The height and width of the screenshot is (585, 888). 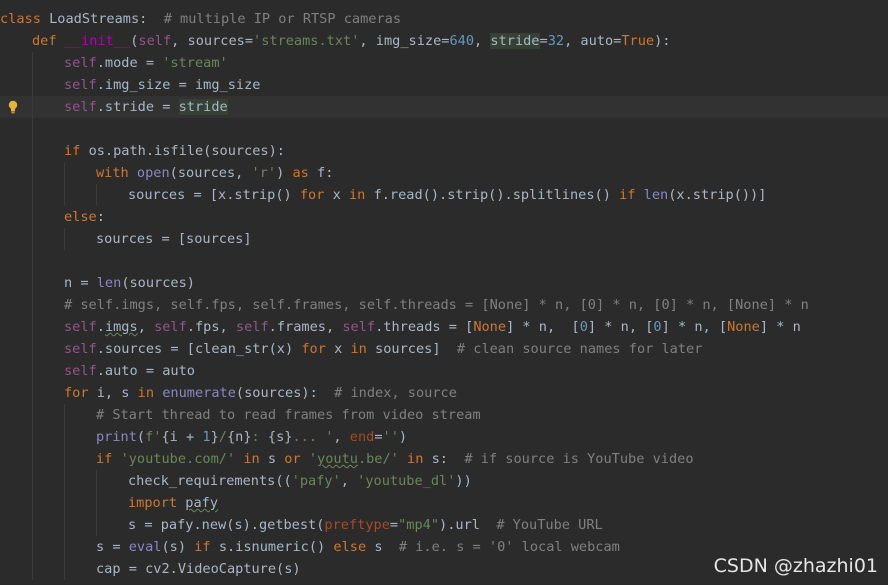 I want to click on code-line: sources = [sources], so click(x=444, y=239).